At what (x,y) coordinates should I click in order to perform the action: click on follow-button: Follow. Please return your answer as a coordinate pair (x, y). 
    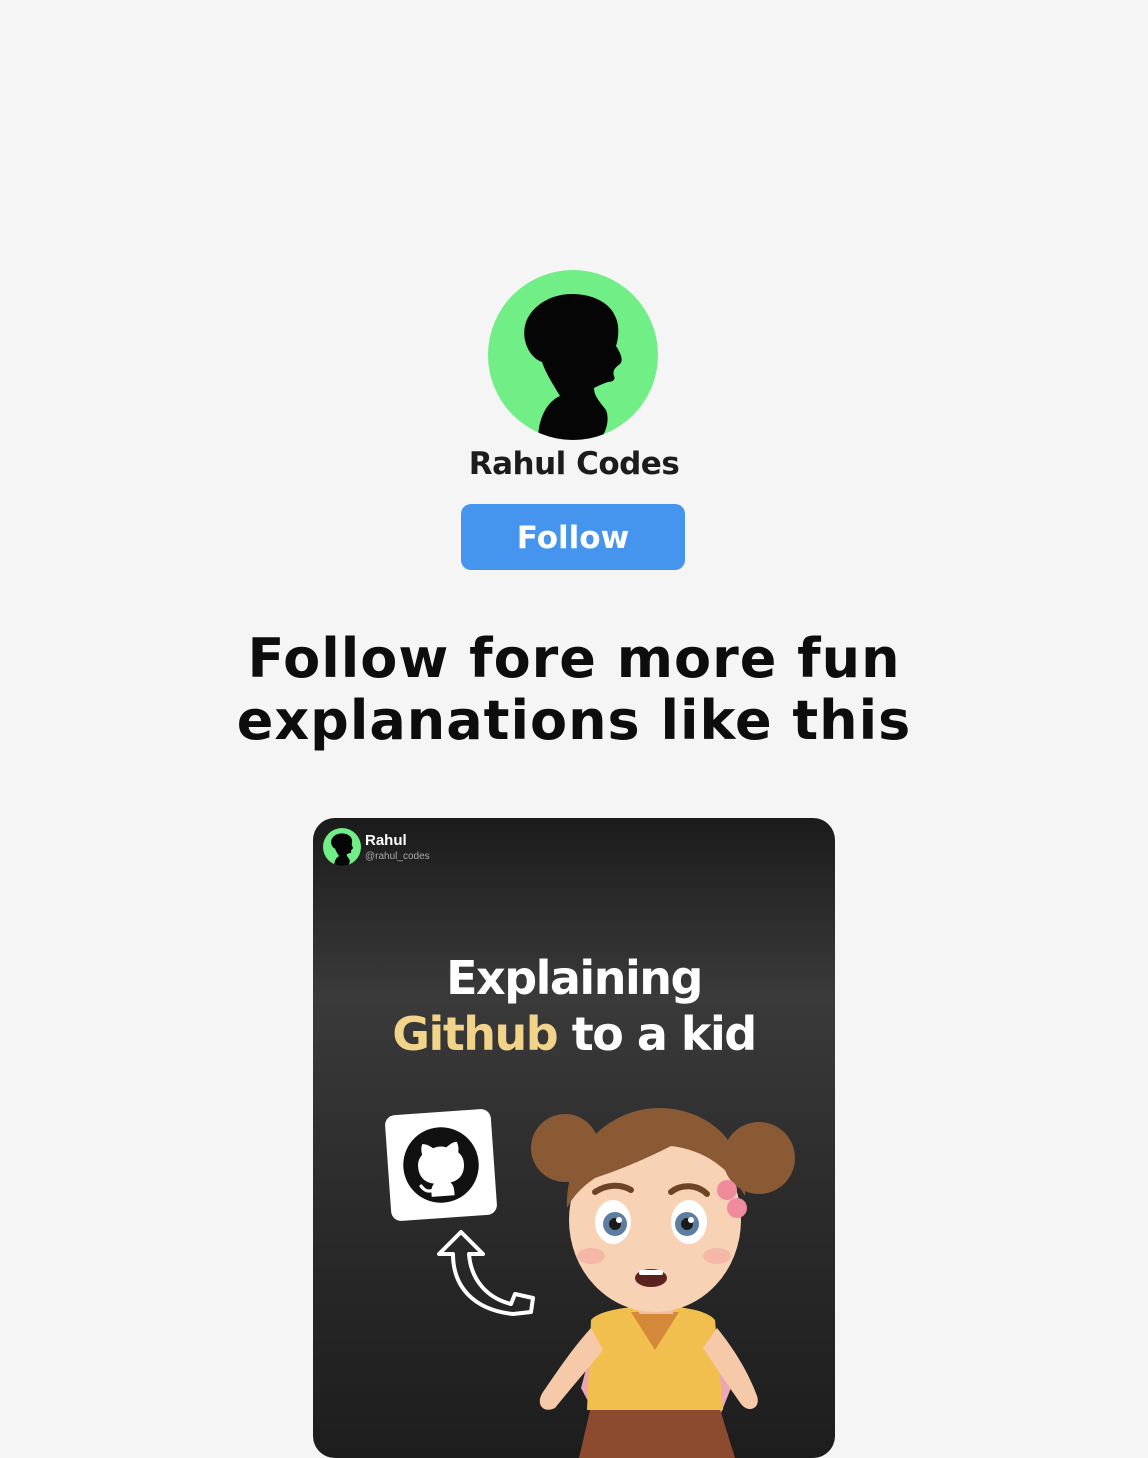
    Looking at the image, I should click on (573, 537).